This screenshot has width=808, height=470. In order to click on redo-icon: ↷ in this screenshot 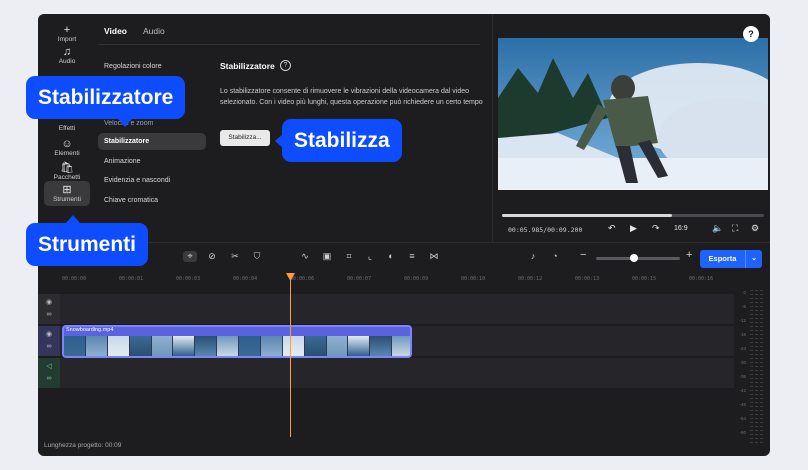, I will do `click(656, 228)`.